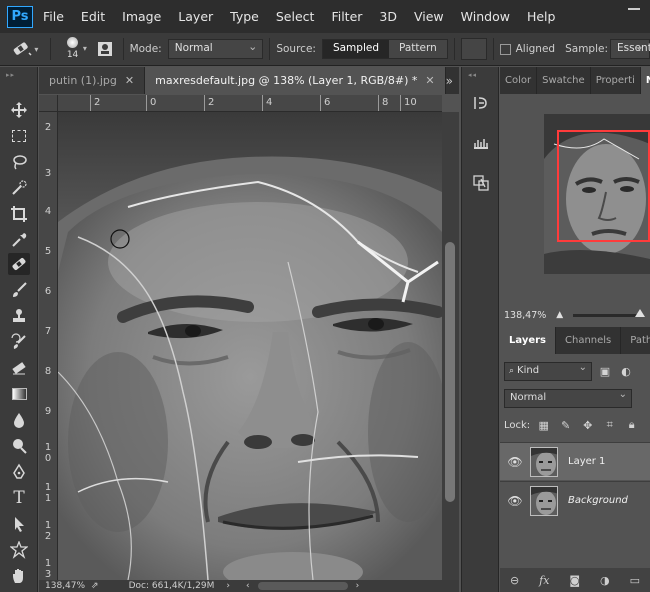 This screenshot has height=592, width=650. I want to click on layer-style-icon: fx, so click(544, 580).